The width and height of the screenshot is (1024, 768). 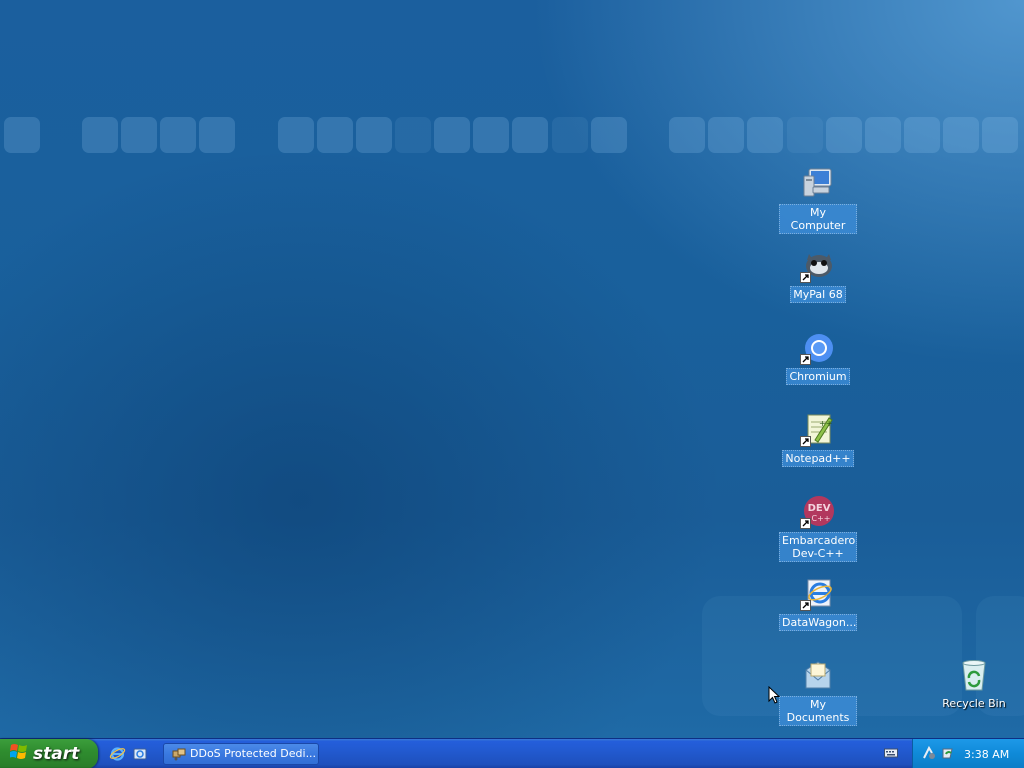 I want to click on desktop-icon-mypal: MyPal 68, so click(x=818, y=275).